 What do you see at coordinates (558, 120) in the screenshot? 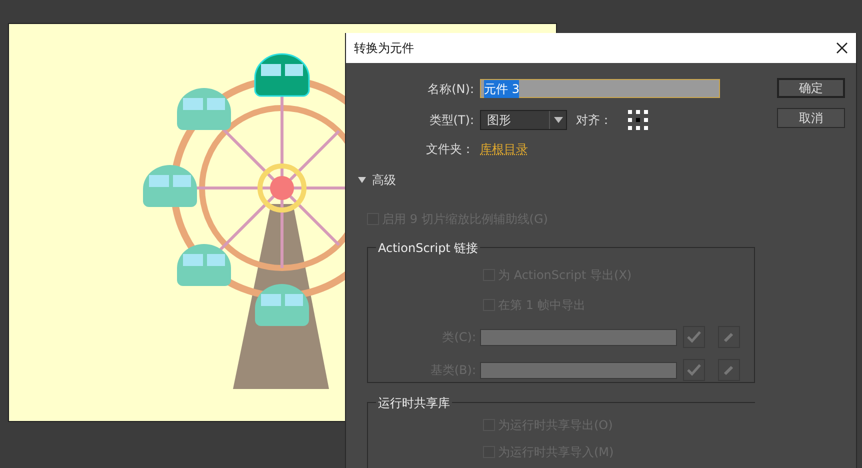
I see `caret-icon` at bounding box center [558, 120].